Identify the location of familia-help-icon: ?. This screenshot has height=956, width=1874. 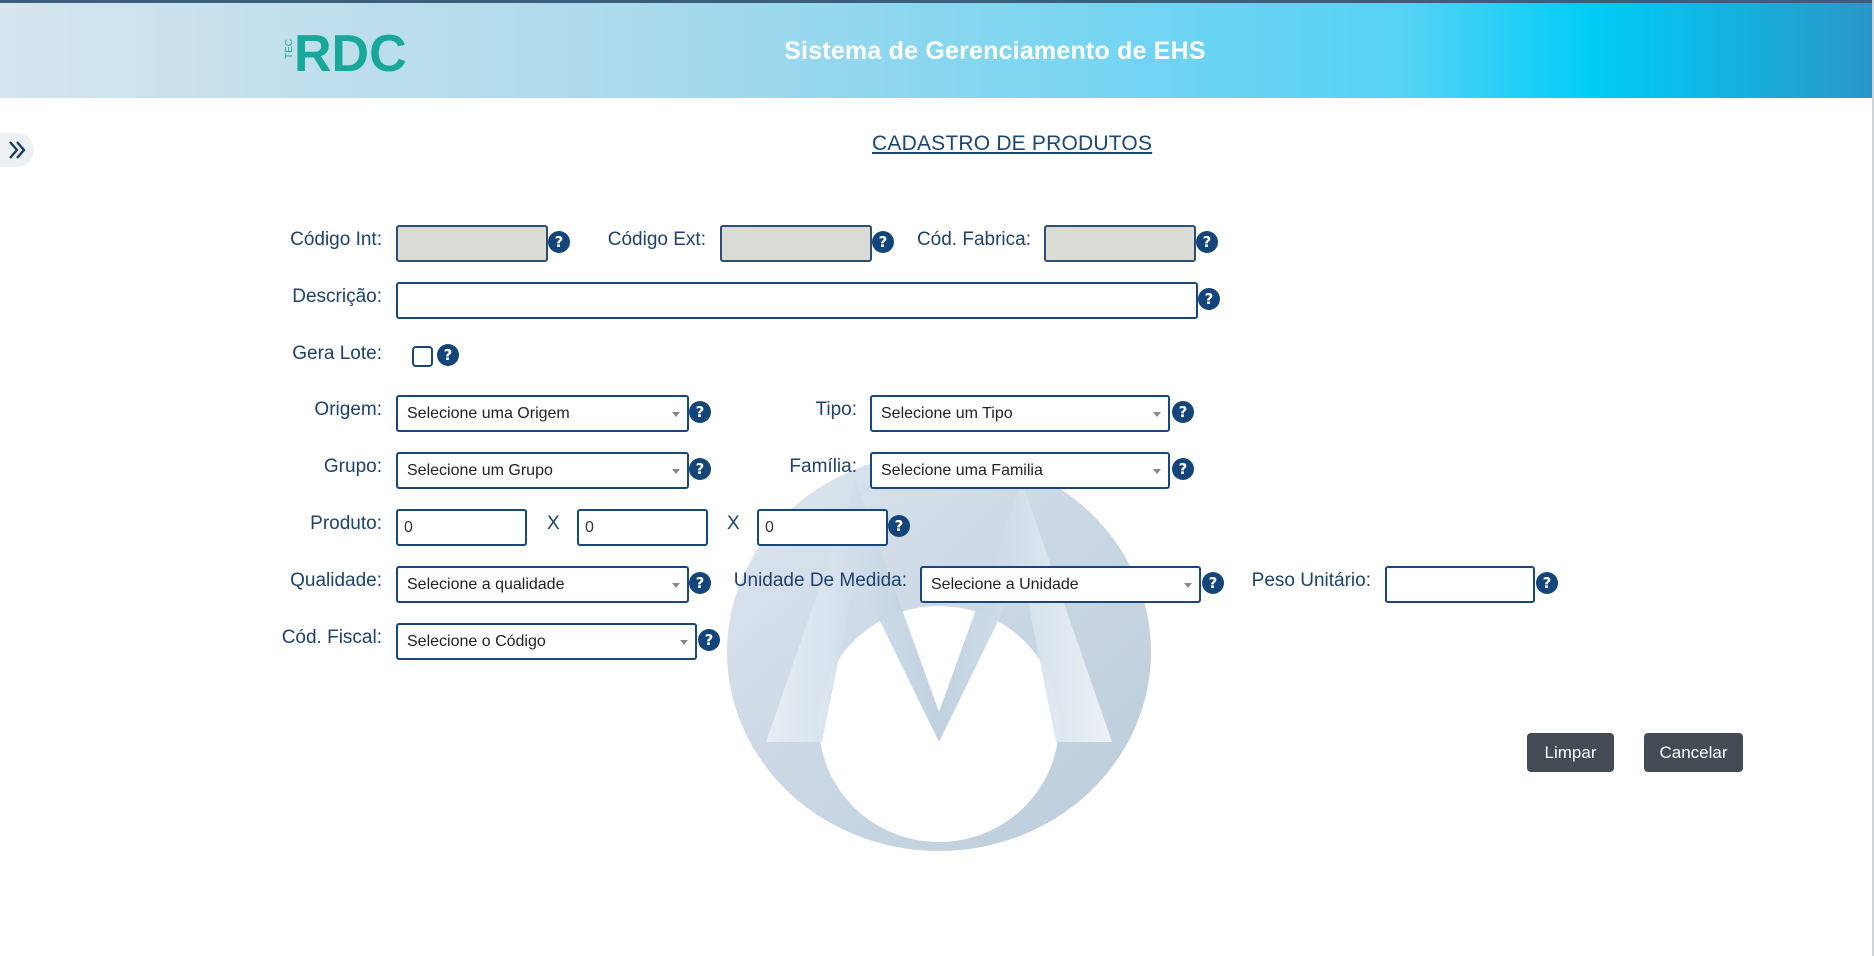
(1183, 469).